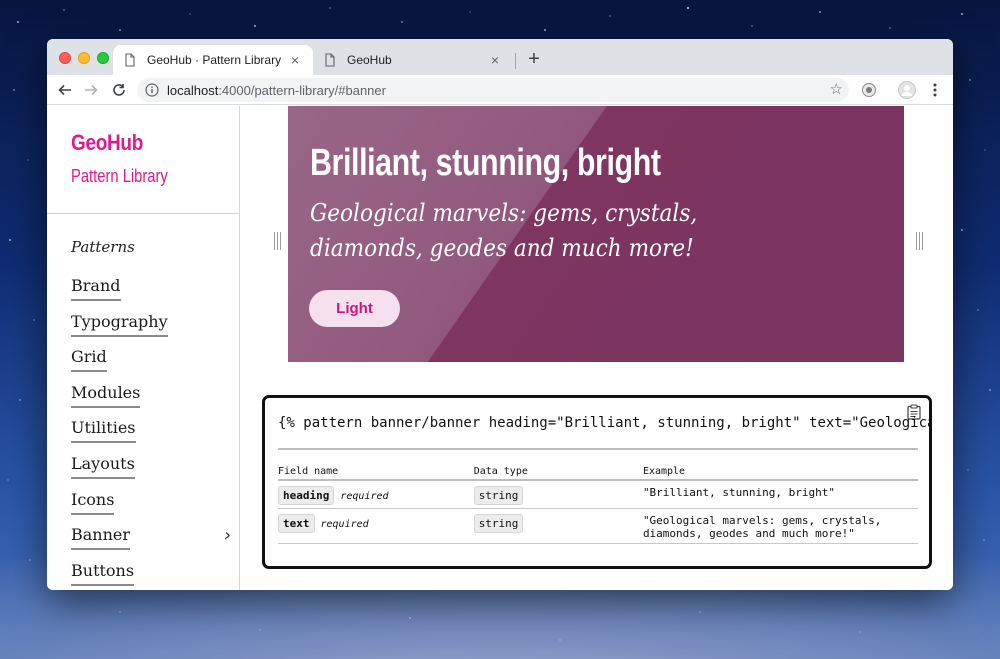 This screenshot has height=659, width=1000. I want to click on tab-bar: GeoHub · Pattern Library × GeoHub × +, so click(500, 57).